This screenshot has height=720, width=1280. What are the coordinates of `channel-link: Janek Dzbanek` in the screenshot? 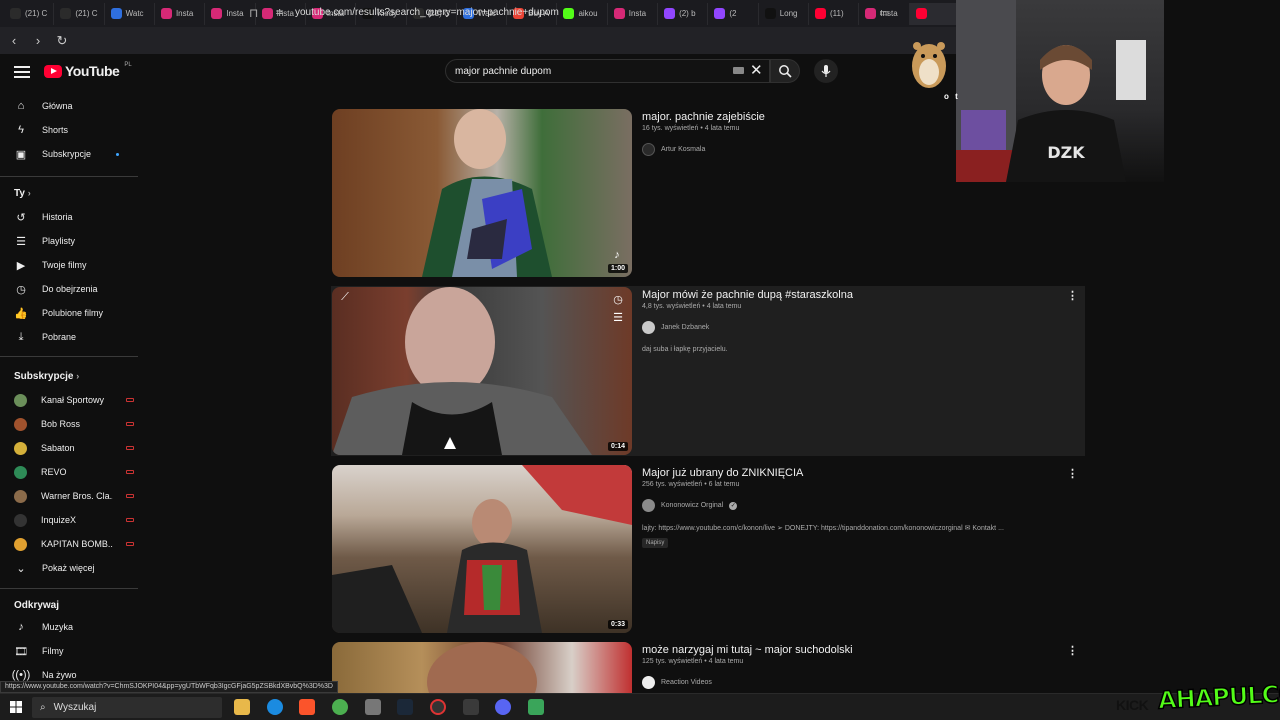 It's located at (675, 327).